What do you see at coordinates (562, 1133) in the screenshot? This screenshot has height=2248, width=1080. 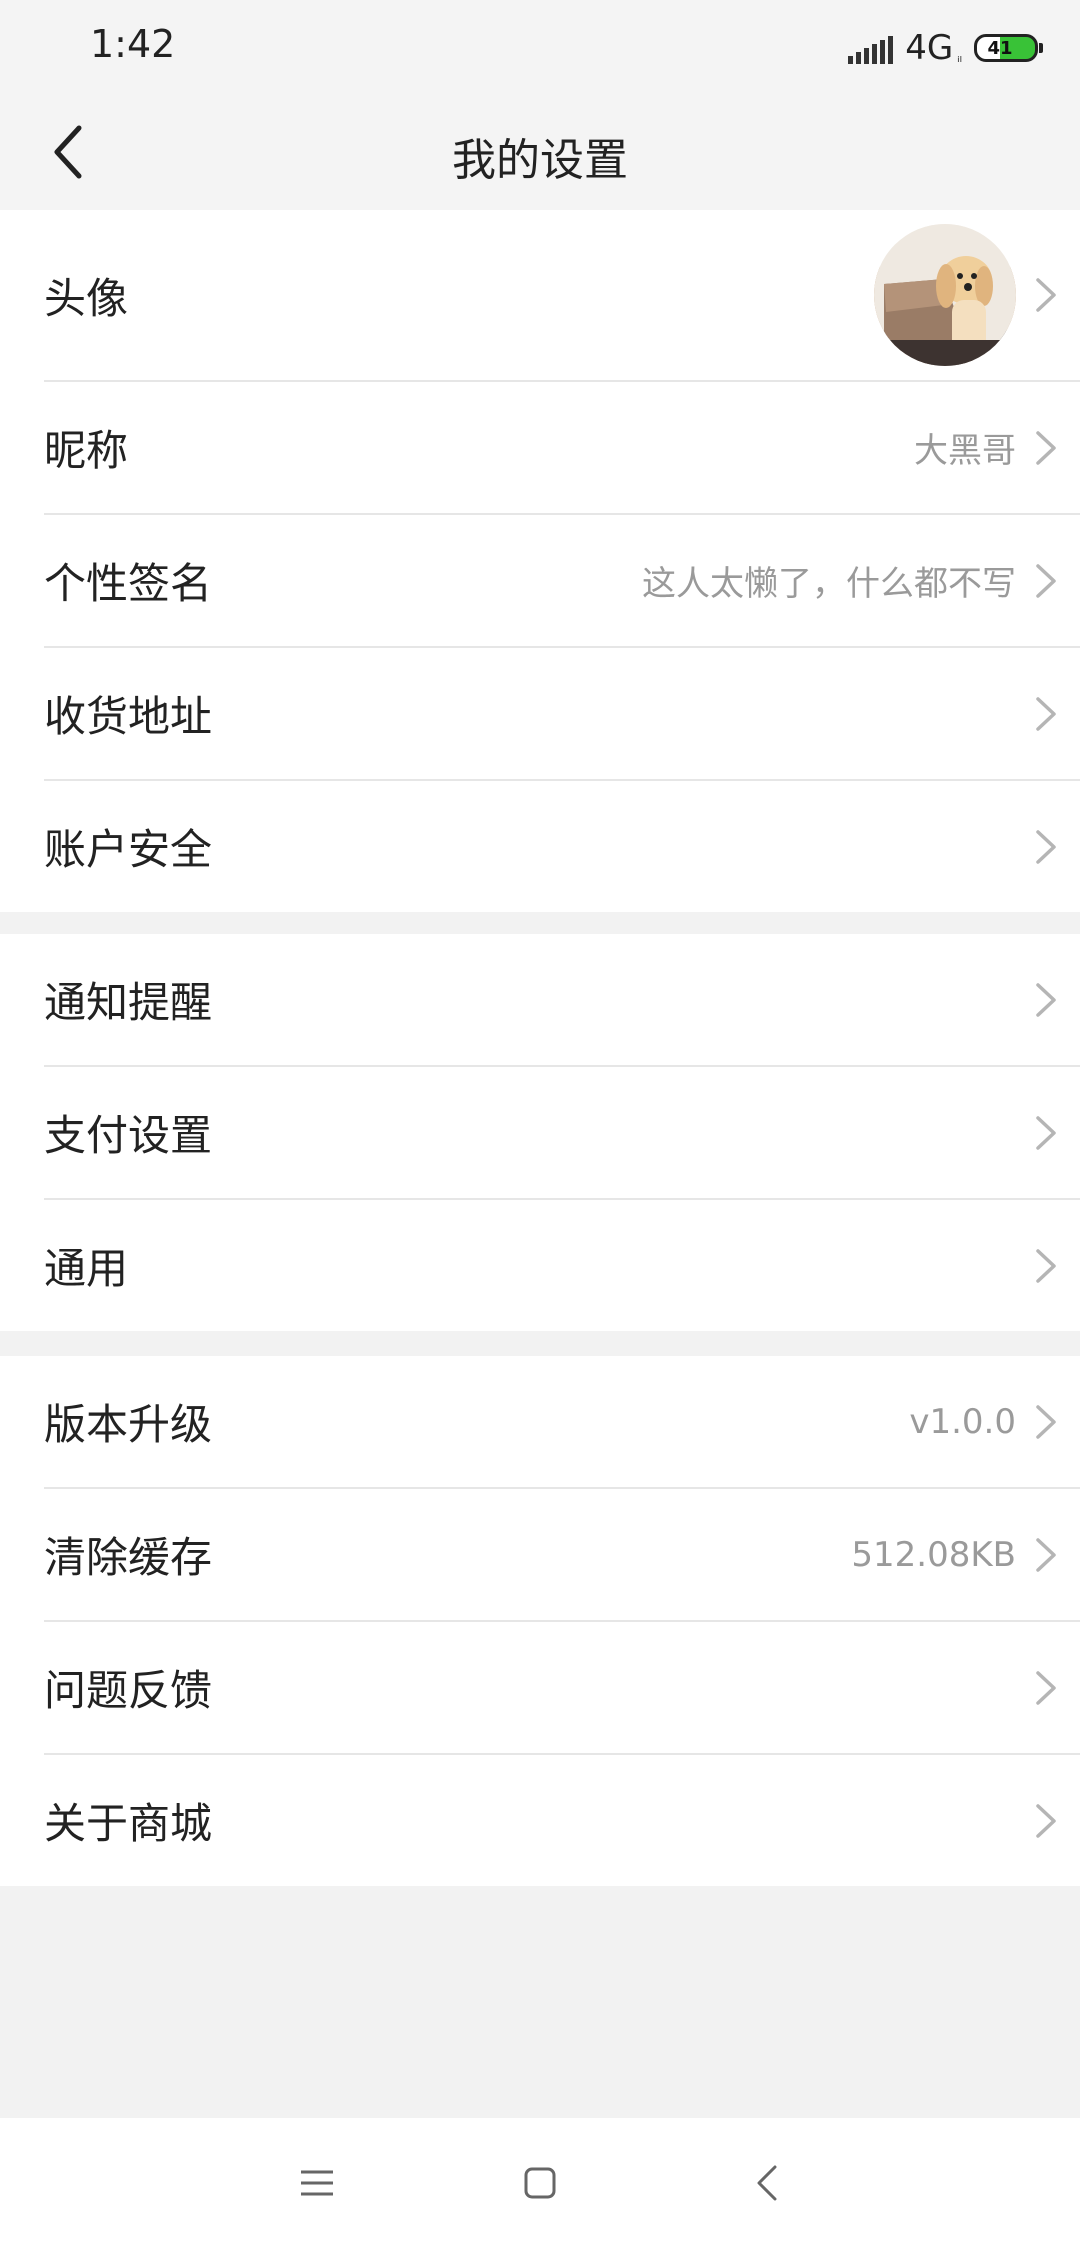 I see `row-payment-settings: 支付设置` at bounding box center [562, 1133].